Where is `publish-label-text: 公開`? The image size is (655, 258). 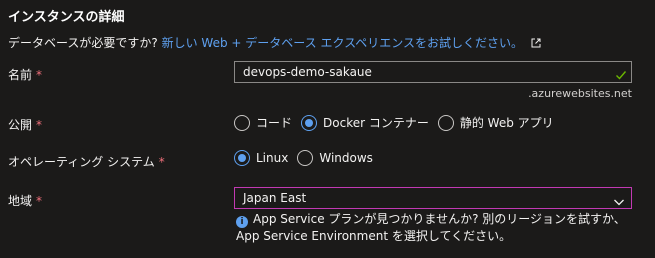
publish-label-text: 公開 is located at coordinates (20, 125).